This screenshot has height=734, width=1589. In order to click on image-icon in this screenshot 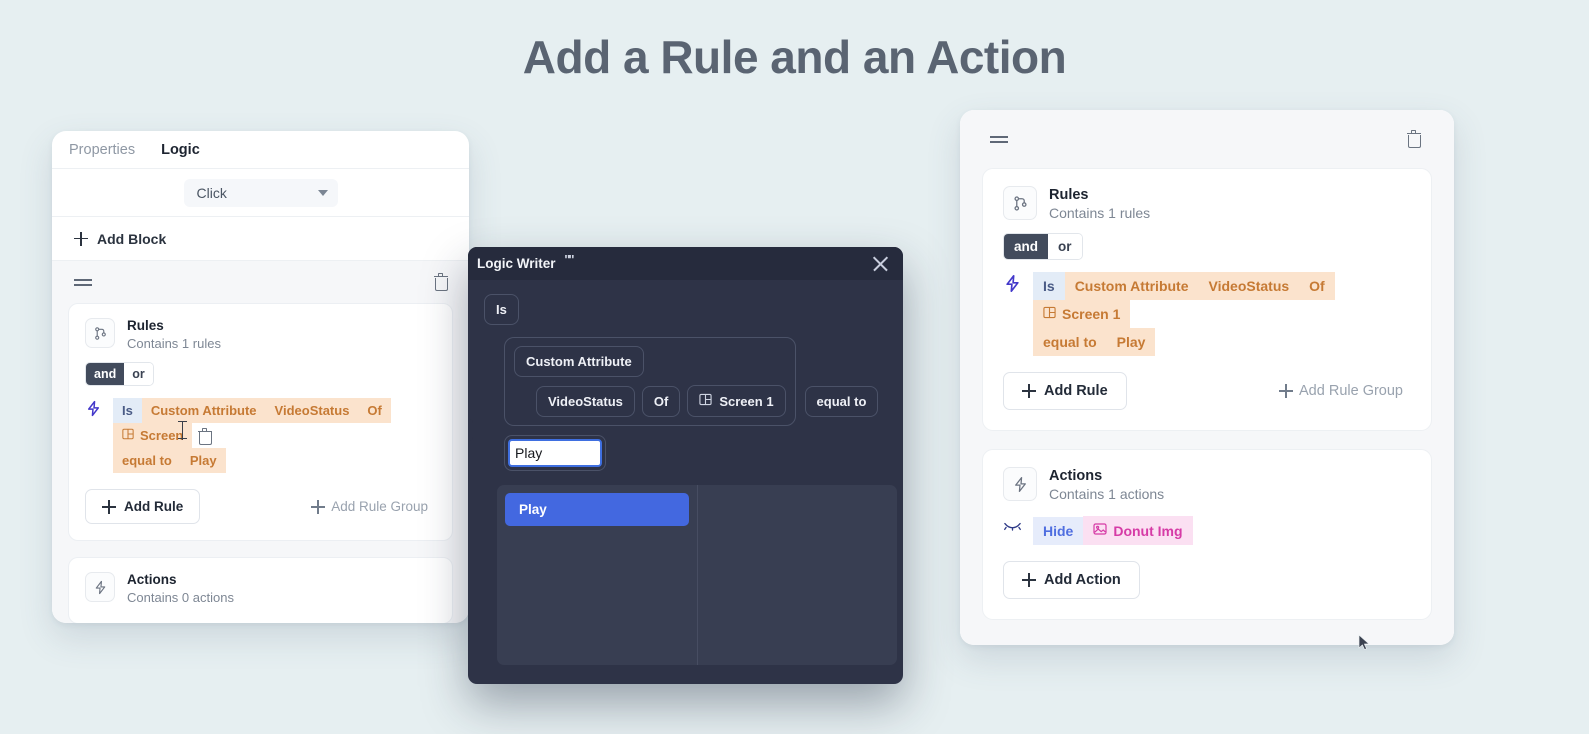, I will do `click(1100, 530)`.